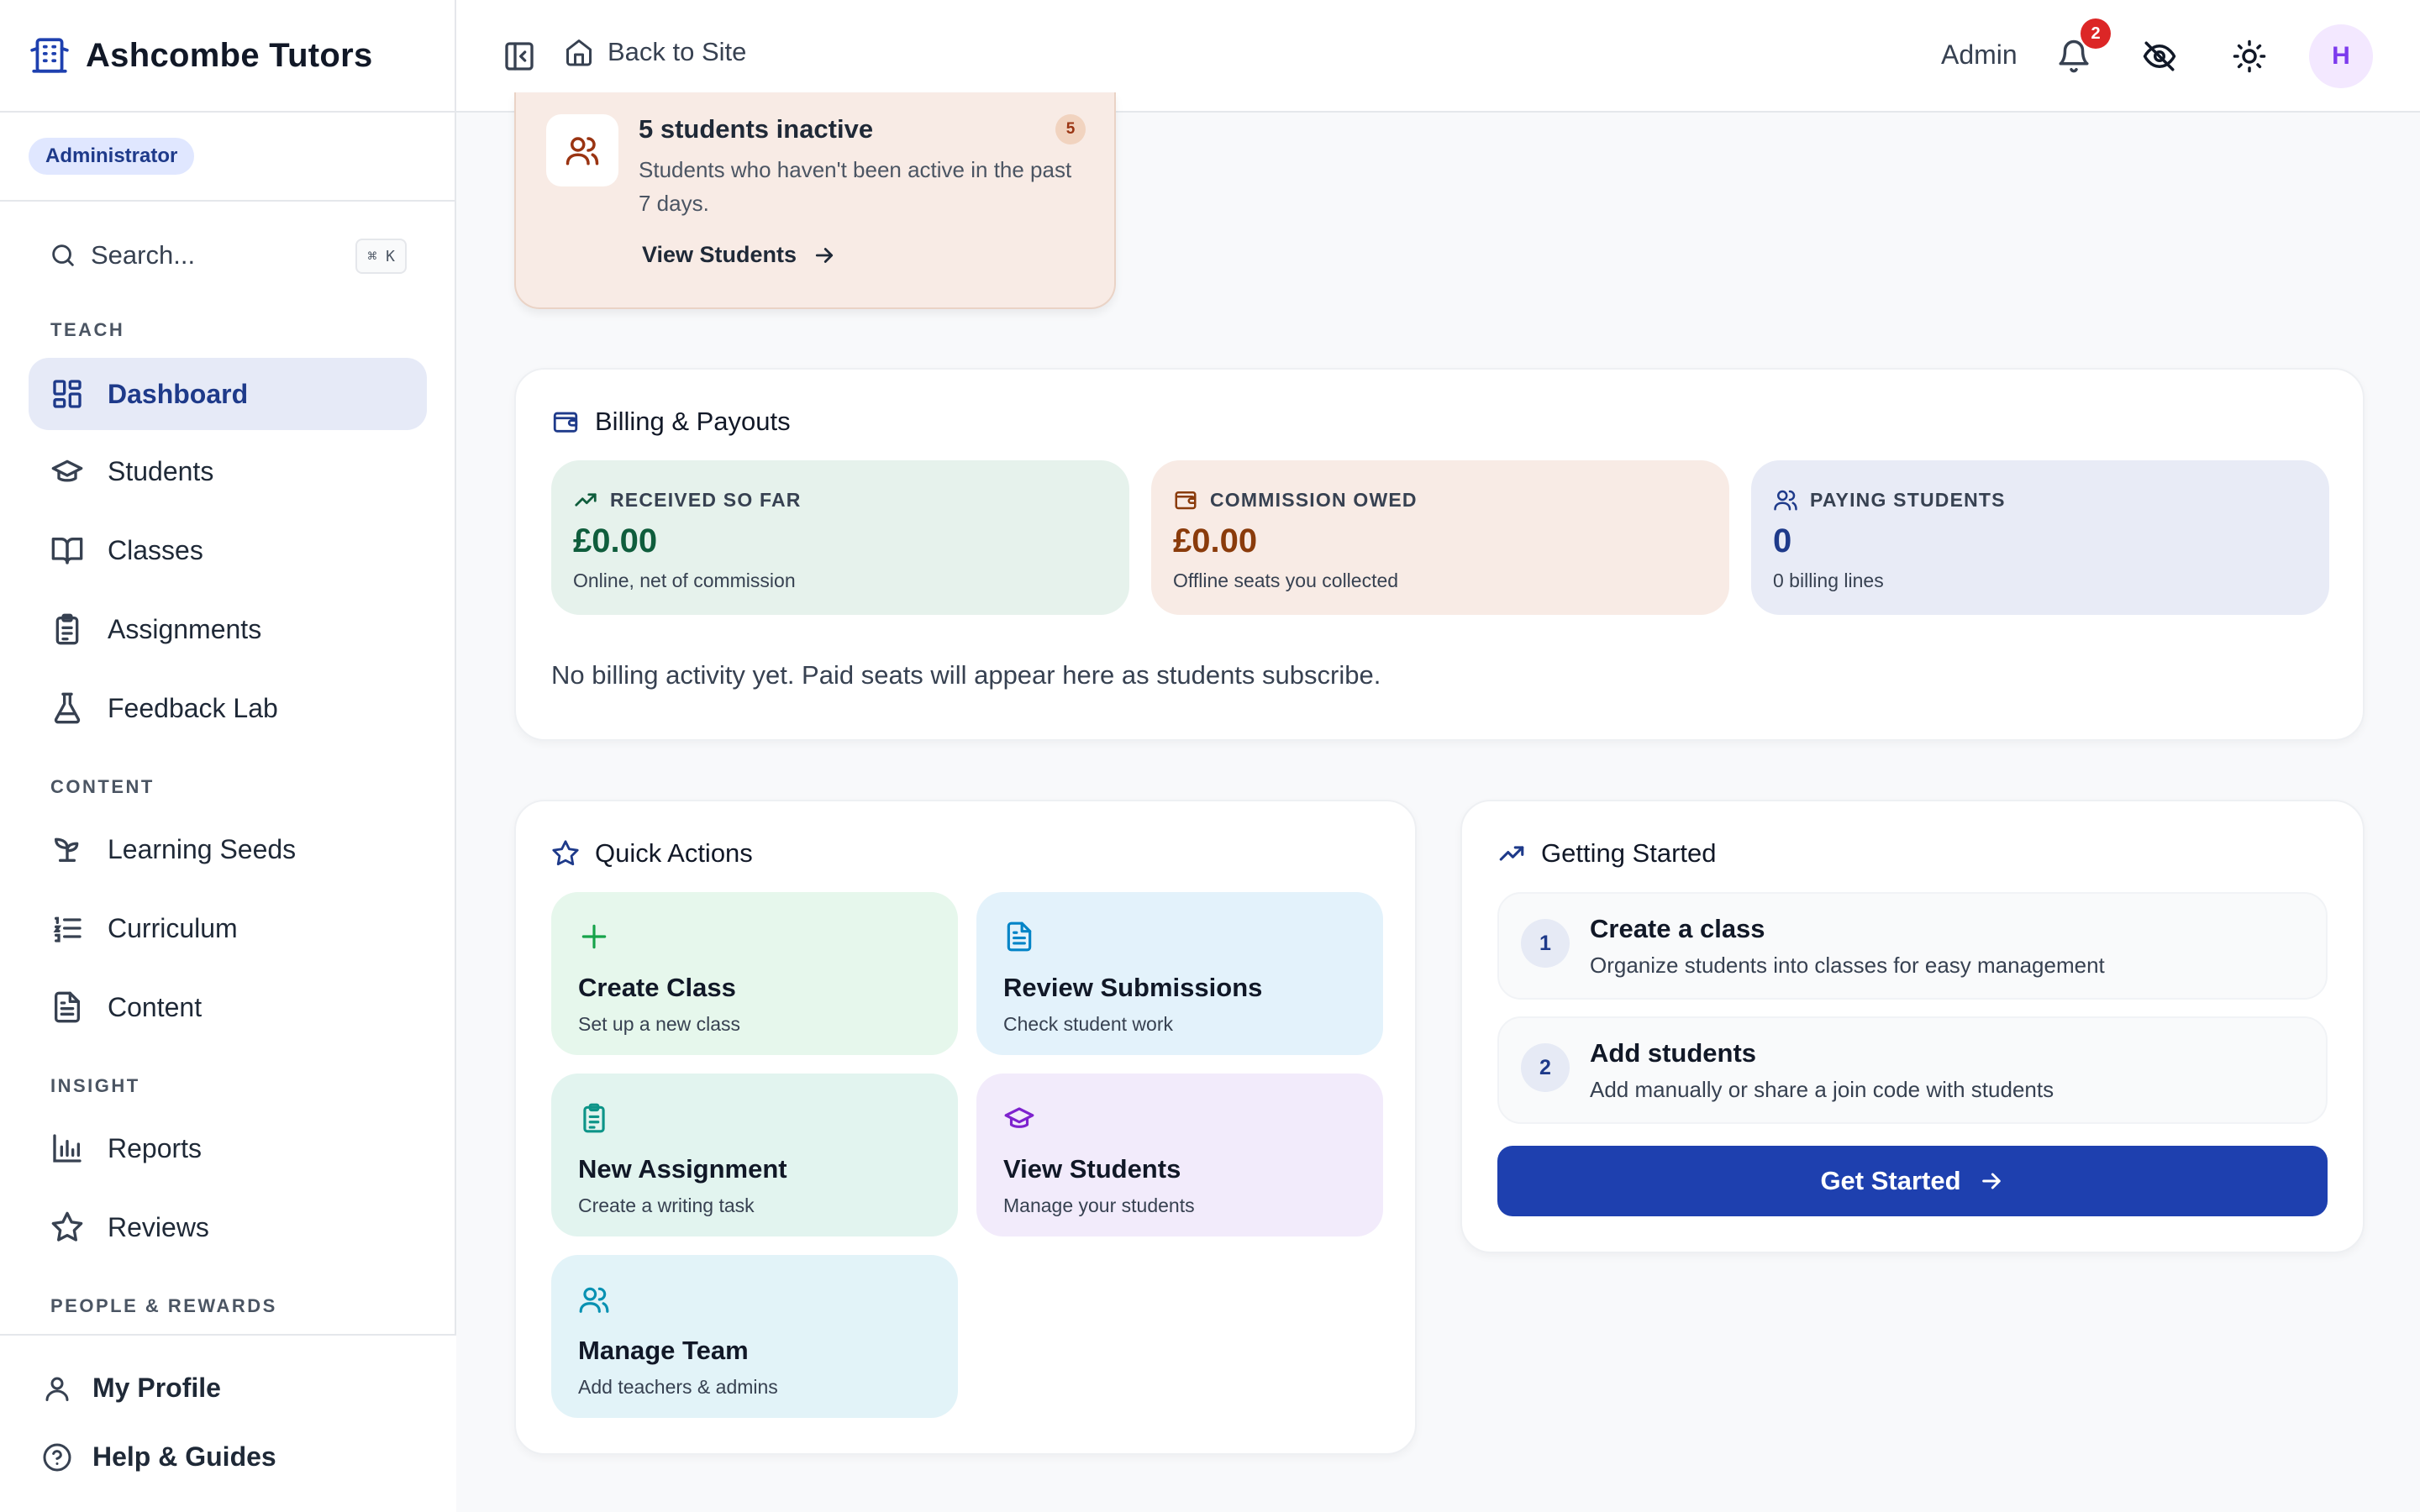 The height and width of the screenshot is (1512, 2420). What do you see at coordinates (157, 1388) in the screenshot?
I see `my-profile-label: My Profile` at bounding box center [157, 1388].